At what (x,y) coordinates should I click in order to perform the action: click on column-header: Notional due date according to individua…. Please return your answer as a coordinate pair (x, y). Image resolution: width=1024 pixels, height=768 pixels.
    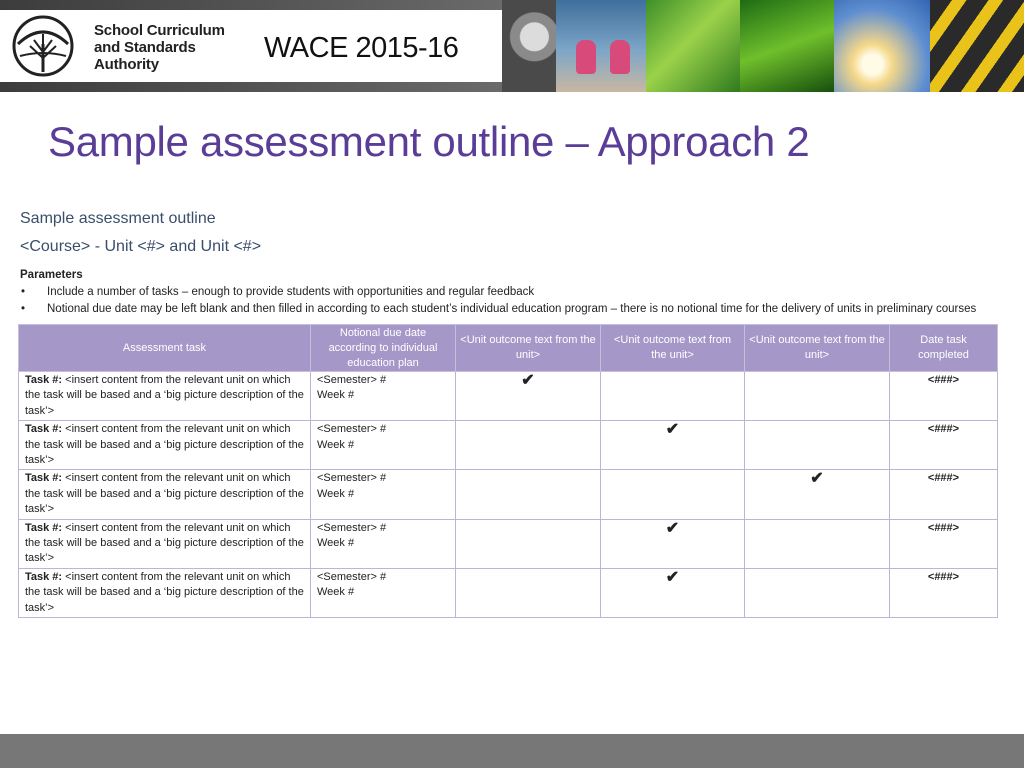
    Looking at the image, I should click on (383, 348).